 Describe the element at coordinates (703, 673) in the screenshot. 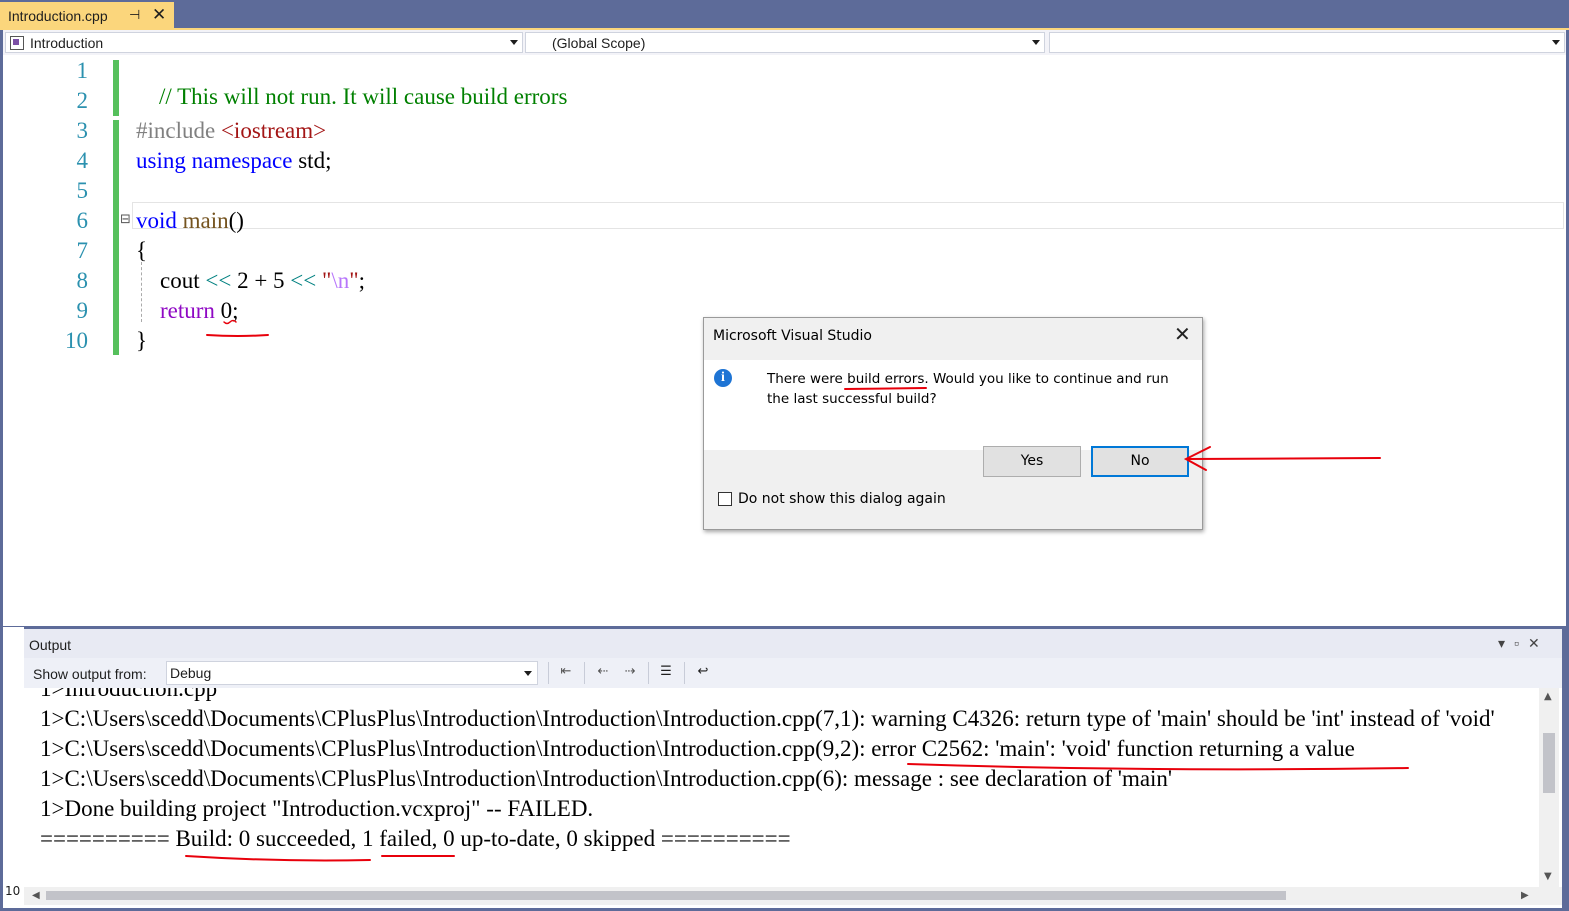

I see `word-wrap-icon: ↩` at that location.